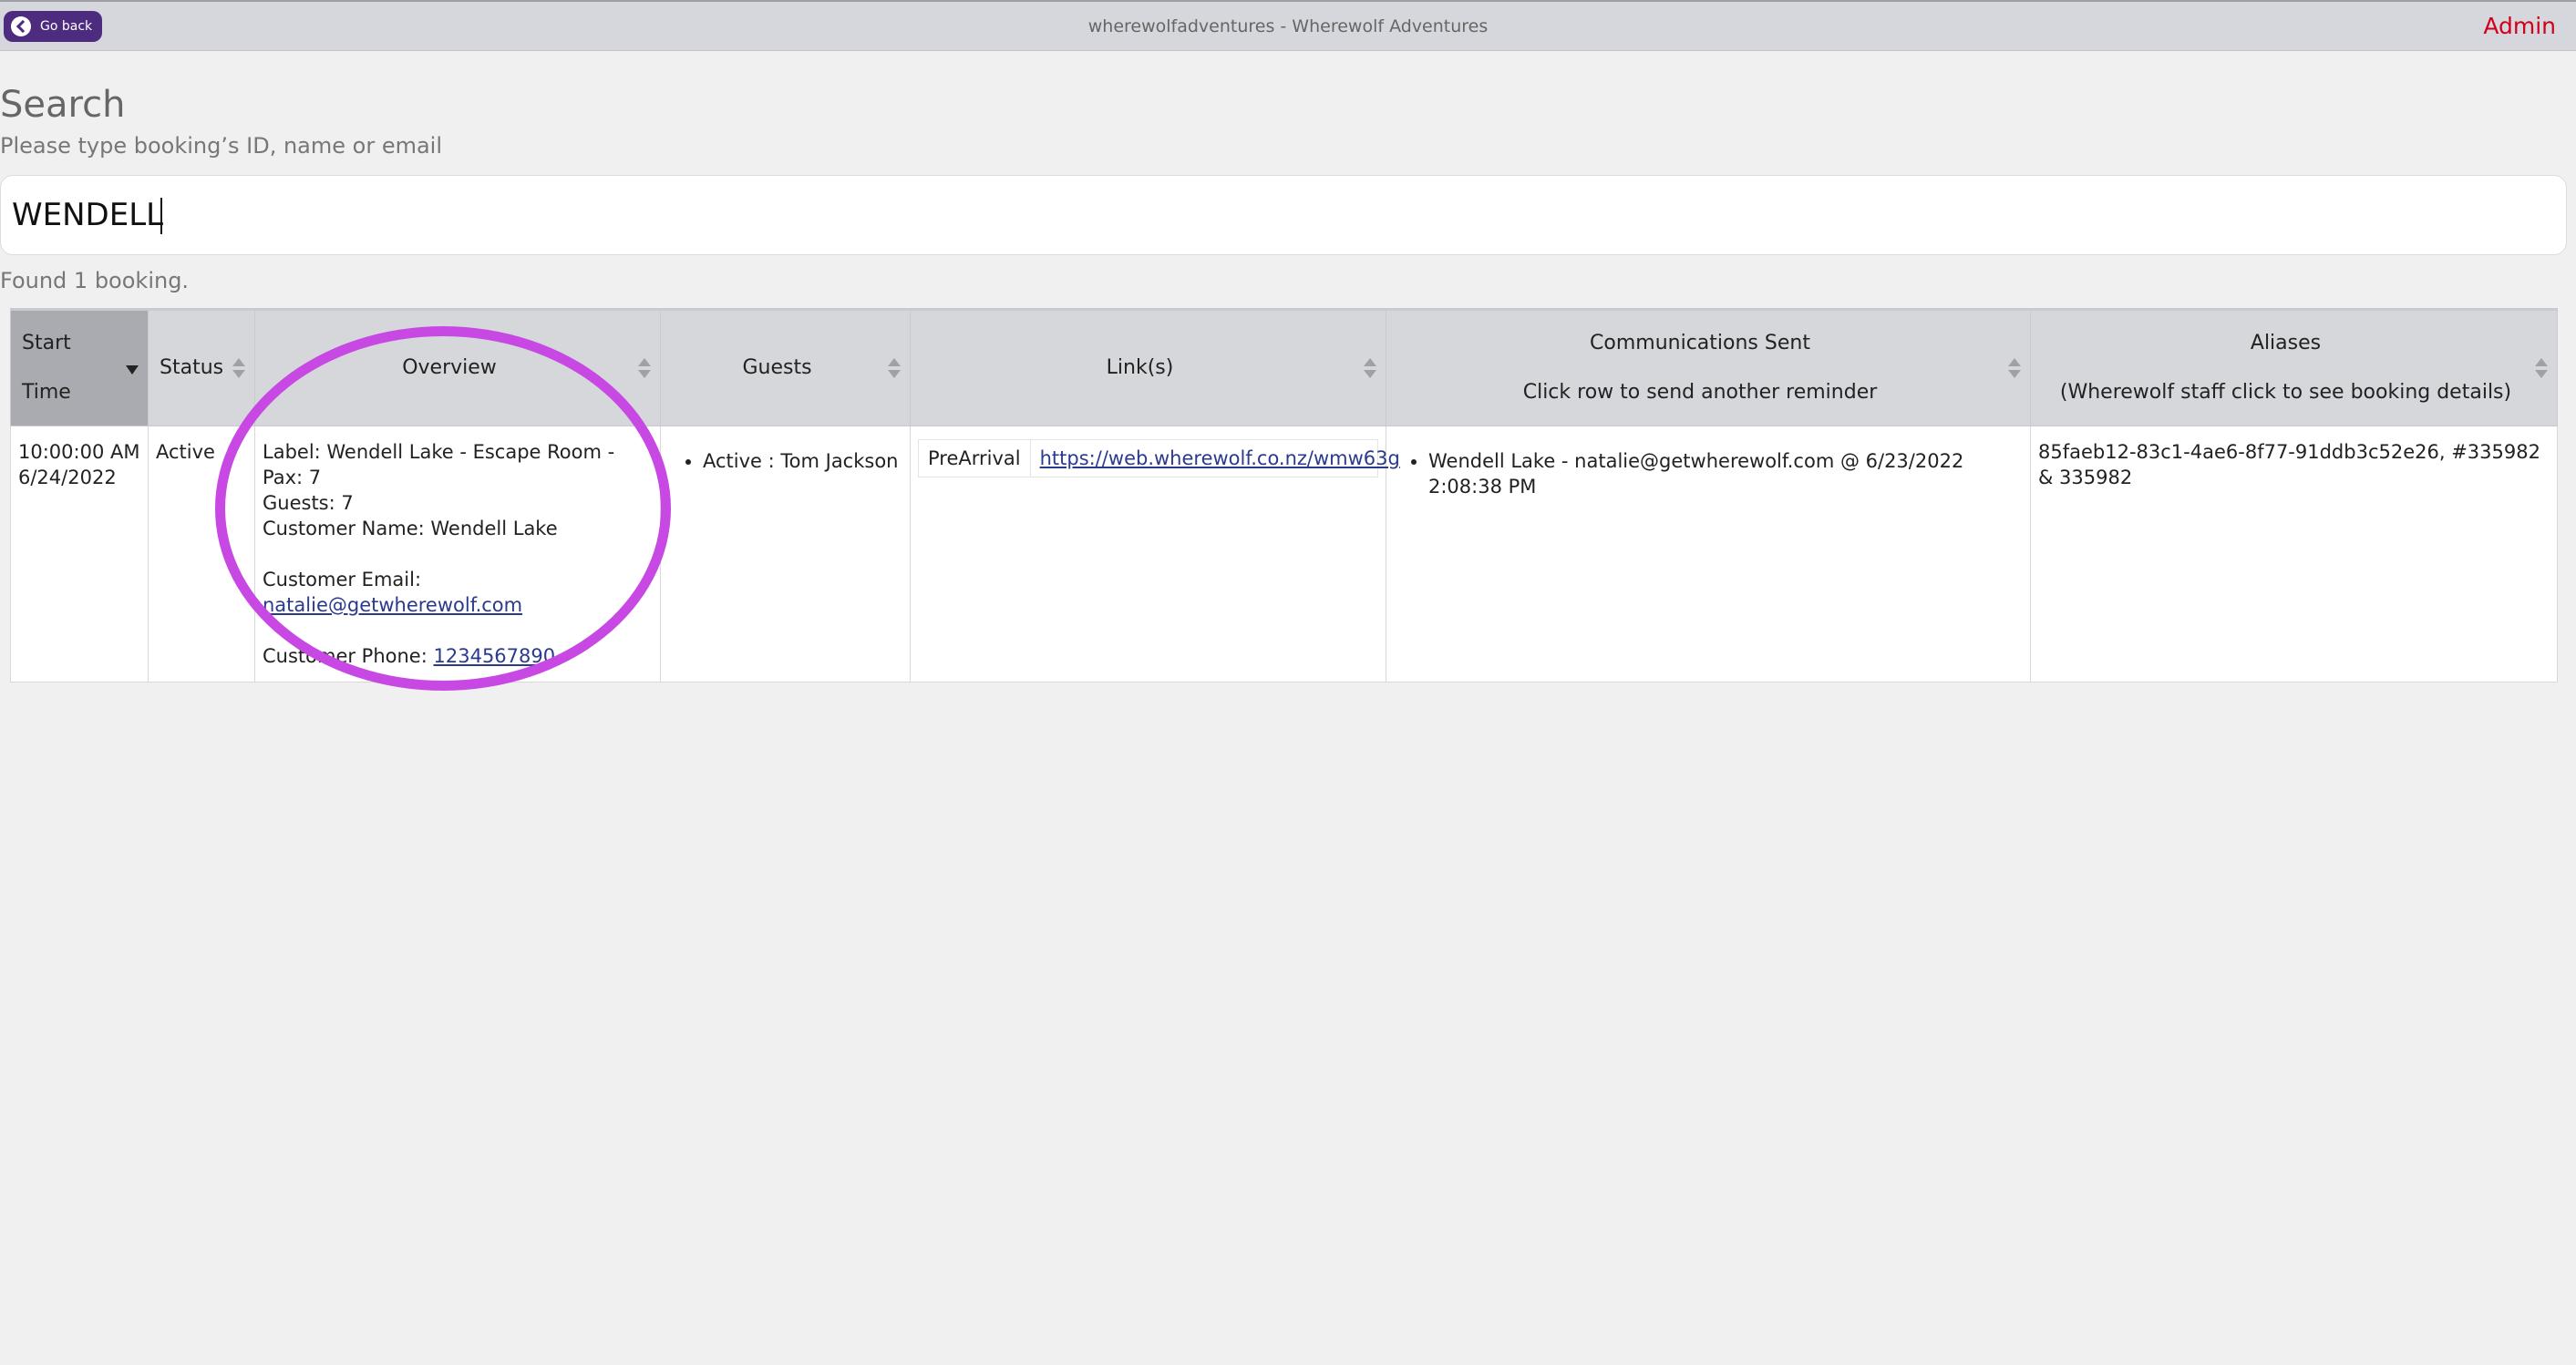 This screenshot has width=2576, height=1365. Describe the element at coordinates (777, 368) in the screenshot. I see `column-label: Guests` at that location.